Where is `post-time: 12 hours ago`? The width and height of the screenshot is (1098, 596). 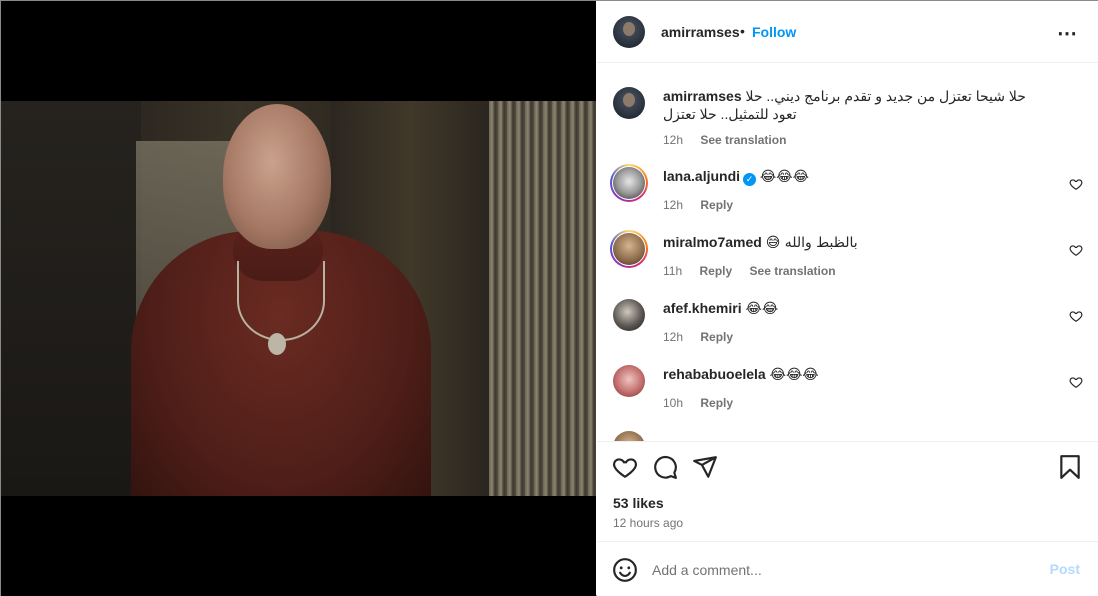
post-time: 12 hours ago is located at coordinates (648, 523).